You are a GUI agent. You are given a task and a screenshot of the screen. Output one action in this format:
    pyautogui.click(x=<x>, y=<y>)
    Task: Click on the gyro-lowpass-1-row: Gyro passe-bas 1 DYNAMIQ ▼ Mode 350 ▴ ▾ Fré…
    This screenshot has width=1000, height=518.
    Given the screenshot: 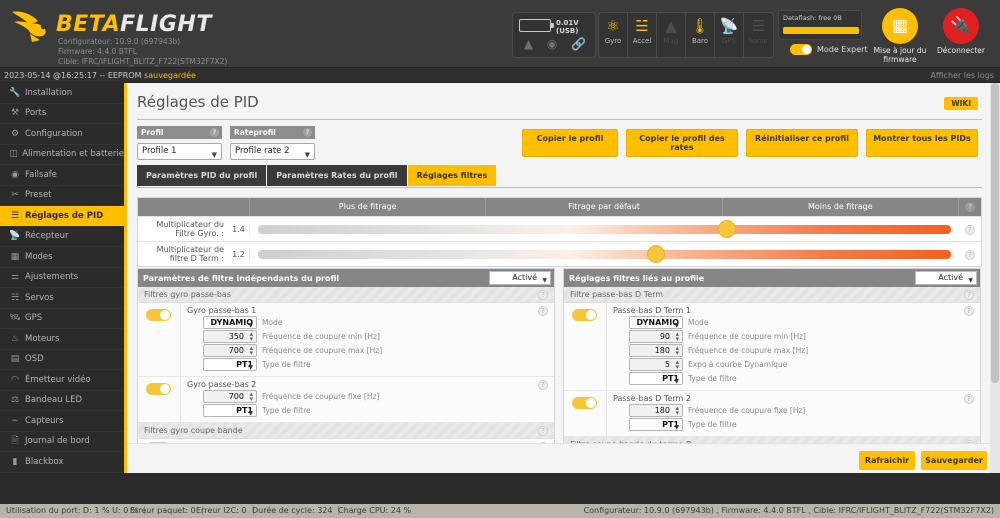 What is the action you would take?
    pyautogui.click(x=346, y=340)
    